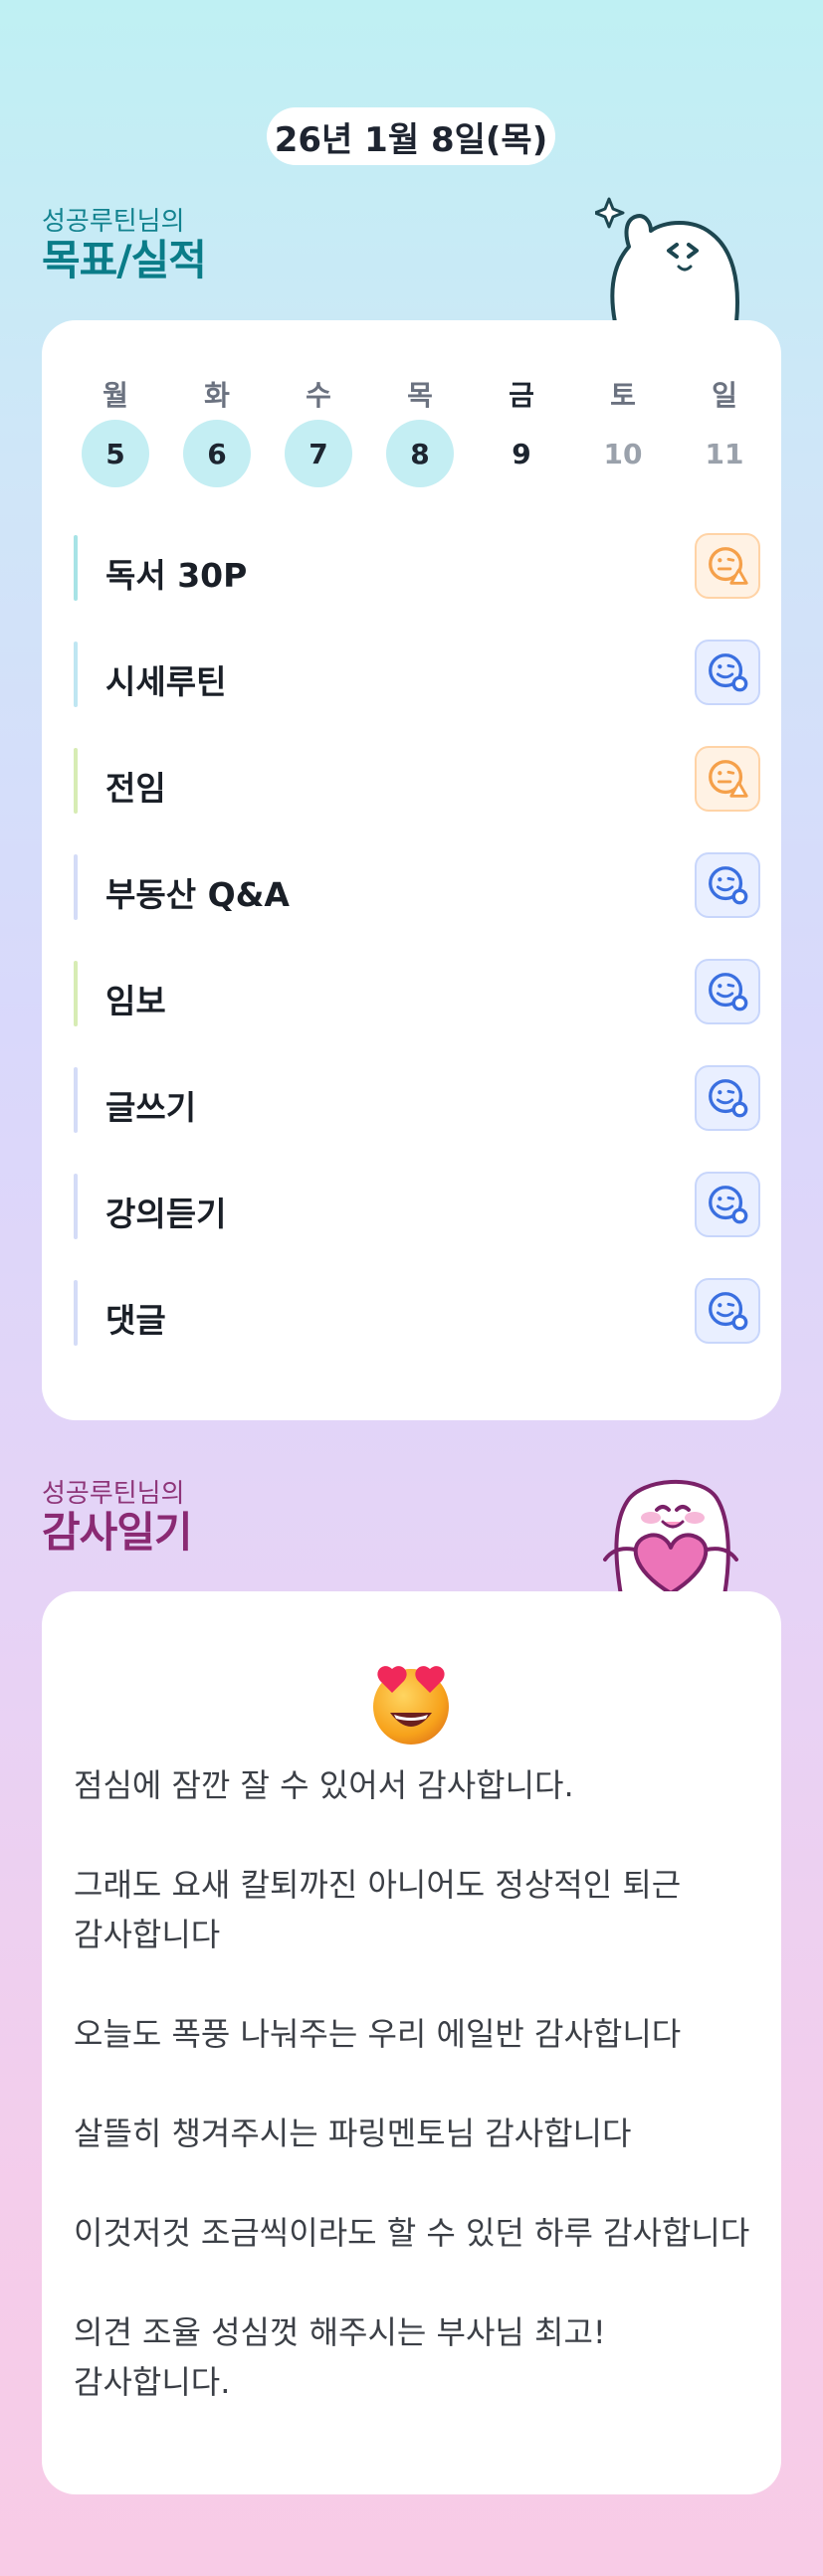 This screenshot has width=823, height=2576. I want to click on task-item: 임보, so click(417, 992).